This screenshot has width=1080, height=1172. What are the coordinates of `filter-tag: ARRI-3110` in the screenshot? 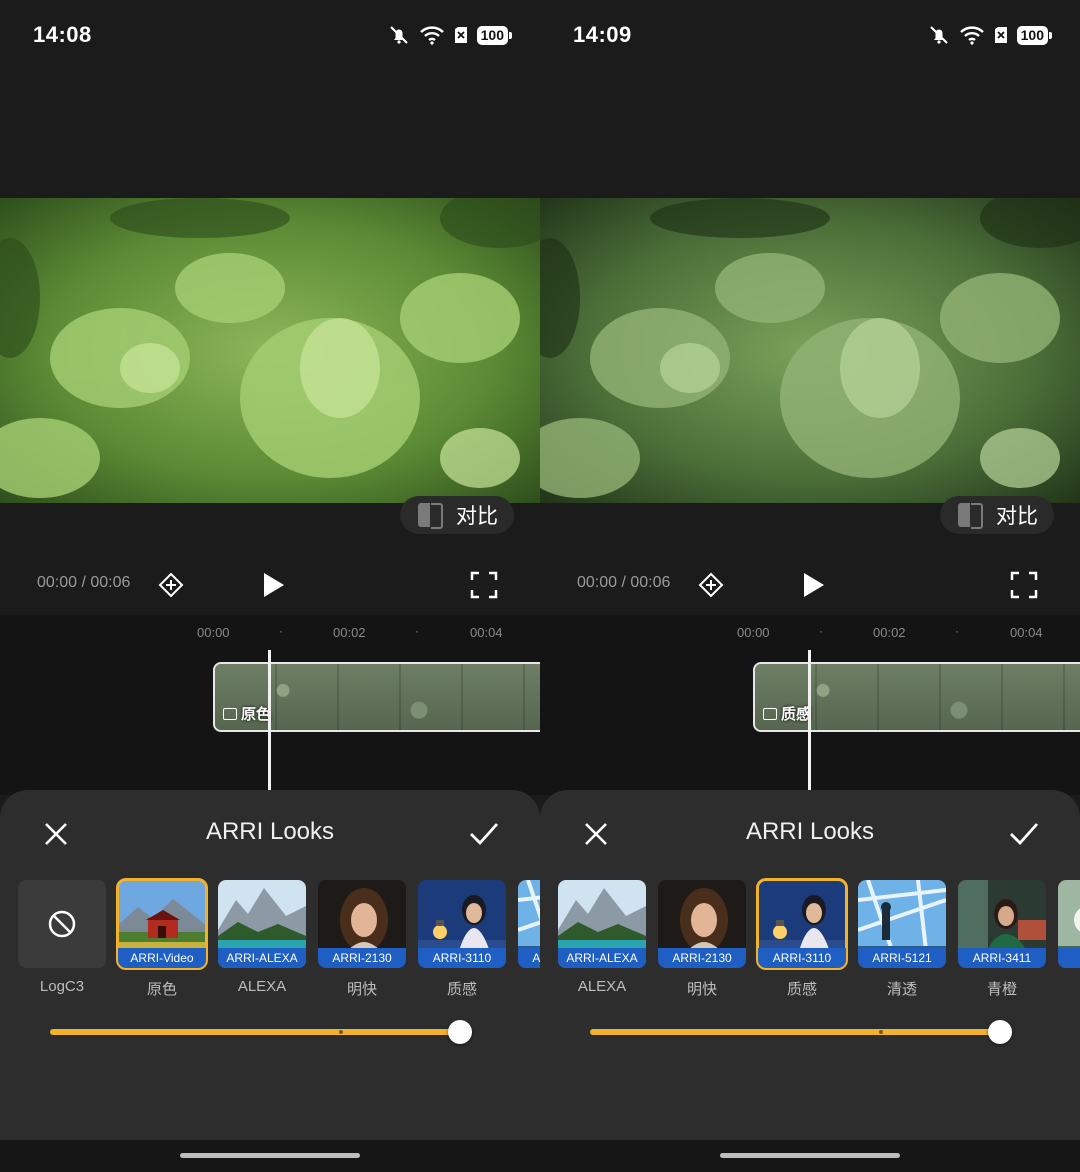 It's located at (802, 958).